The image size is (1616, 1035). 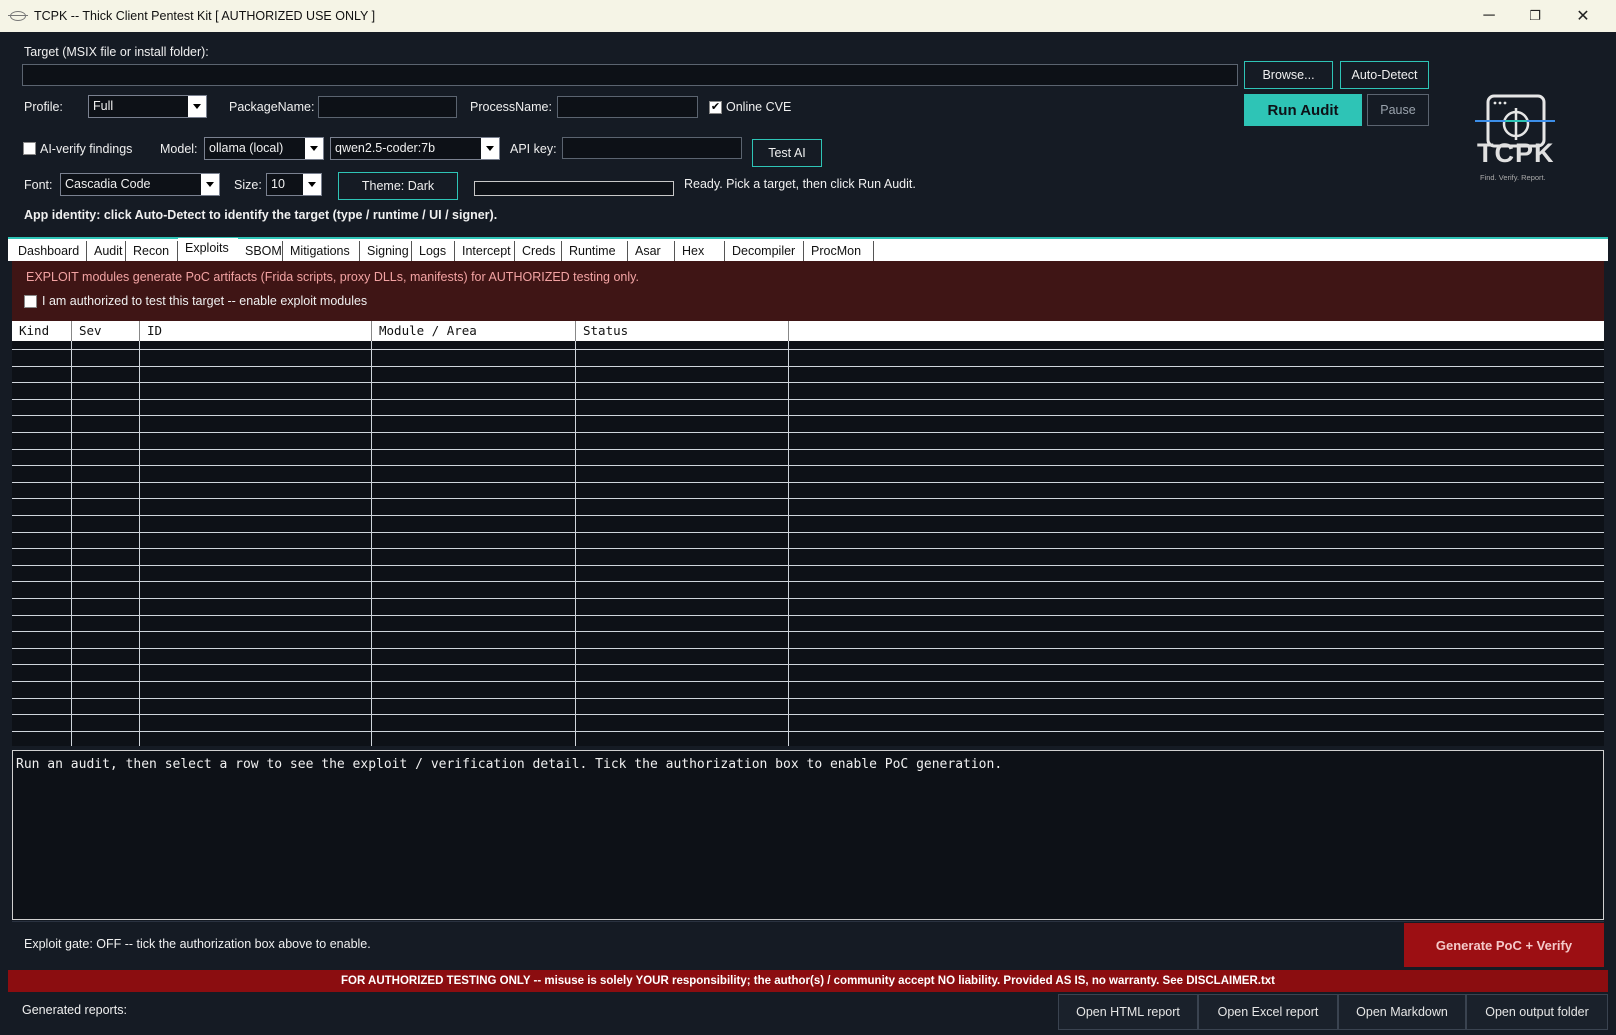 What do you see at coordinates (152, 251) in the screenshot?
I see `tab-recon: Recon` at bounding box center [152, 251].